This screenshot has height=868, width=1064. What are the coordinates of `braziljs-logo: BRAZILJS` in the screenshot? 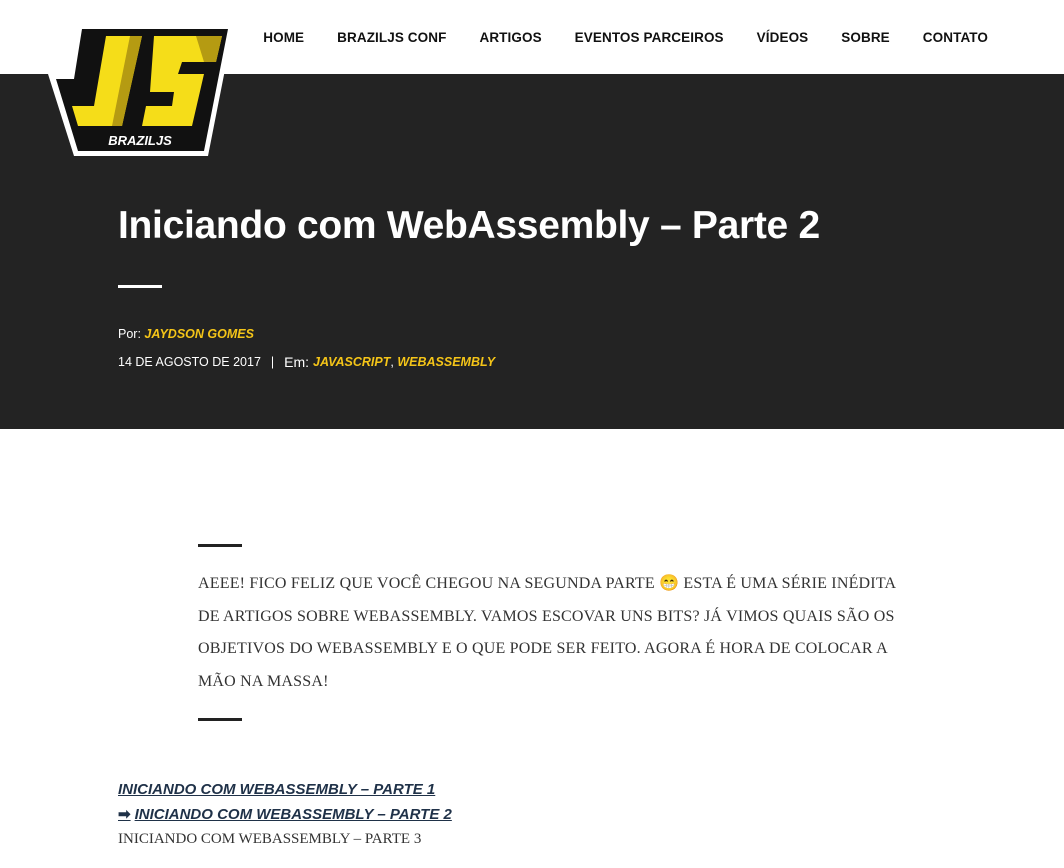 It's located at (141, 91).